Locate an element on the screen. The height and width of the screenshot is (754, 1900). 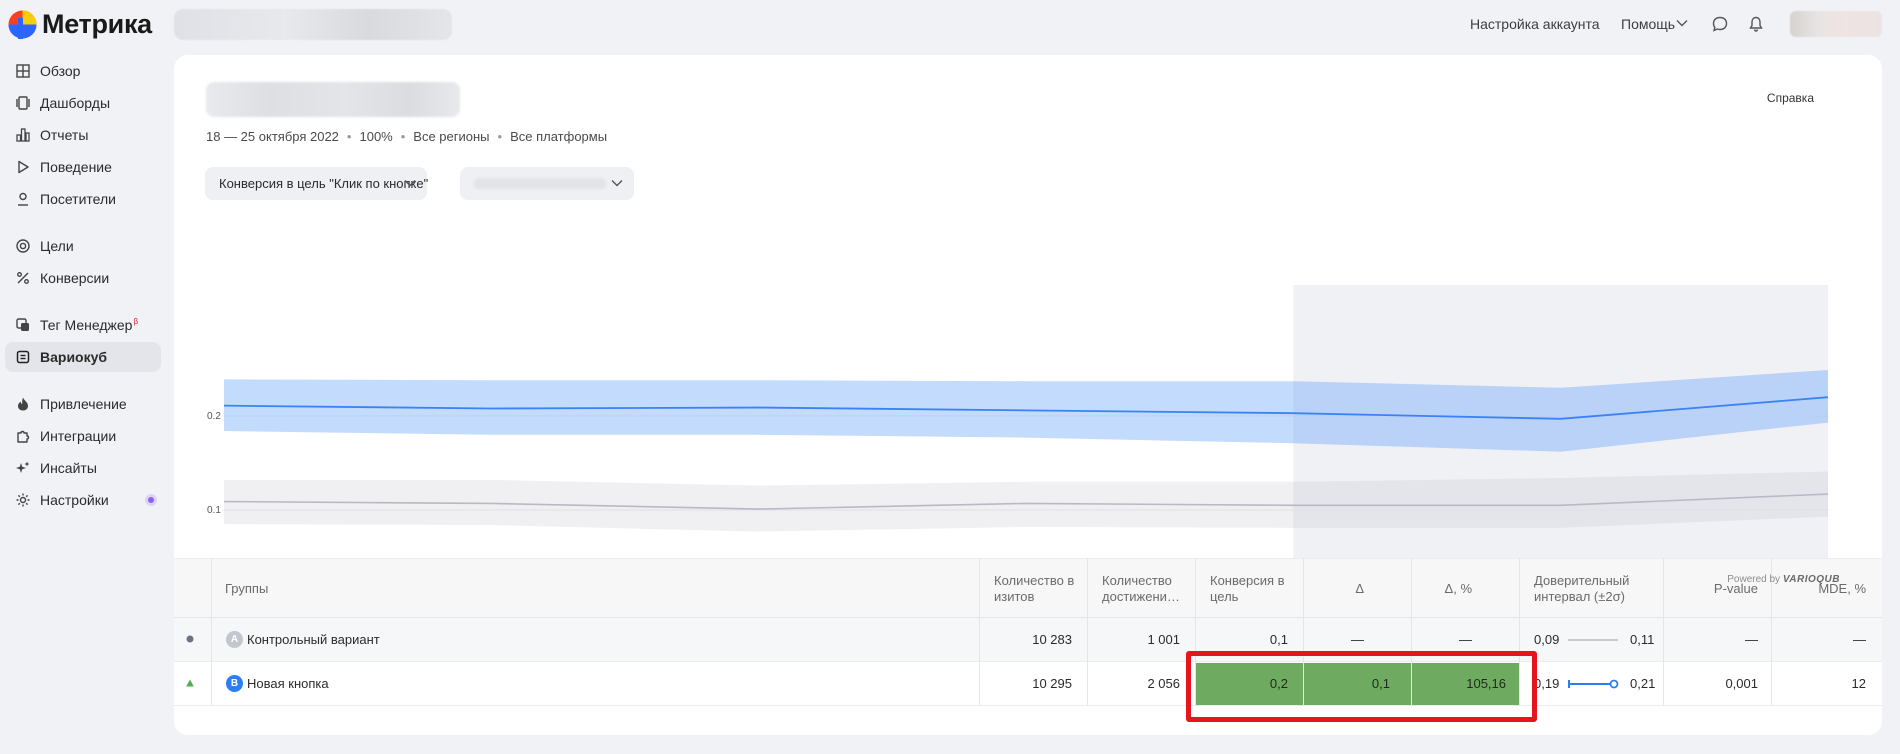
secondary-select is located at coordinates (547, 183).